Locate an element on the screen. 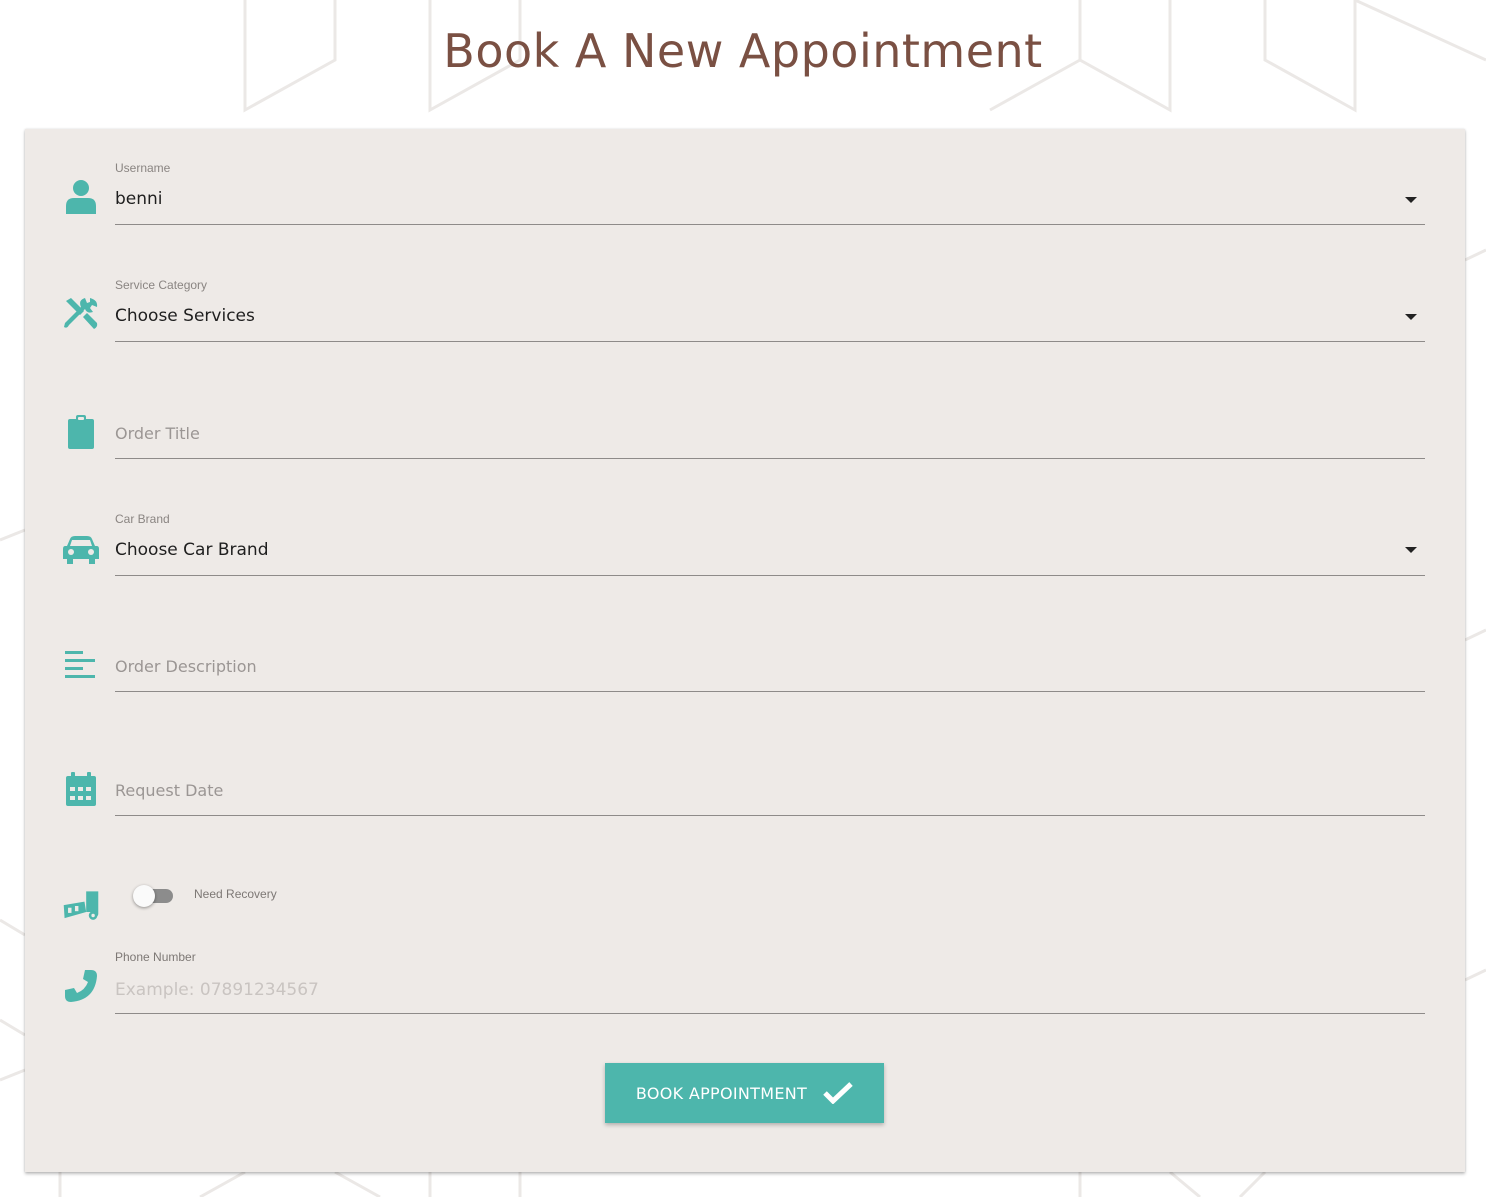 The image size is (1486, 1197). service-category-label: Service Category is located at coordinates (161, 285).